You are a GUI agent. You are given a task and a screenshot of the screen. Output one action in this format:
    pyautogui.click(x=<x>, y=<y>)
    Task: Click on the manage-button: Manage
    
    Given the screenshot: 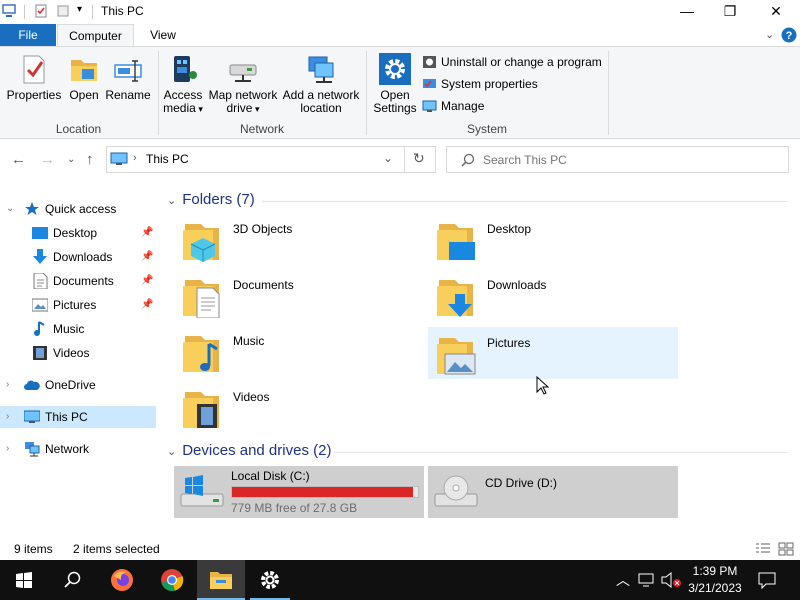 What is the action you would take?
    pyautogui.click(x=453, y=106)
    